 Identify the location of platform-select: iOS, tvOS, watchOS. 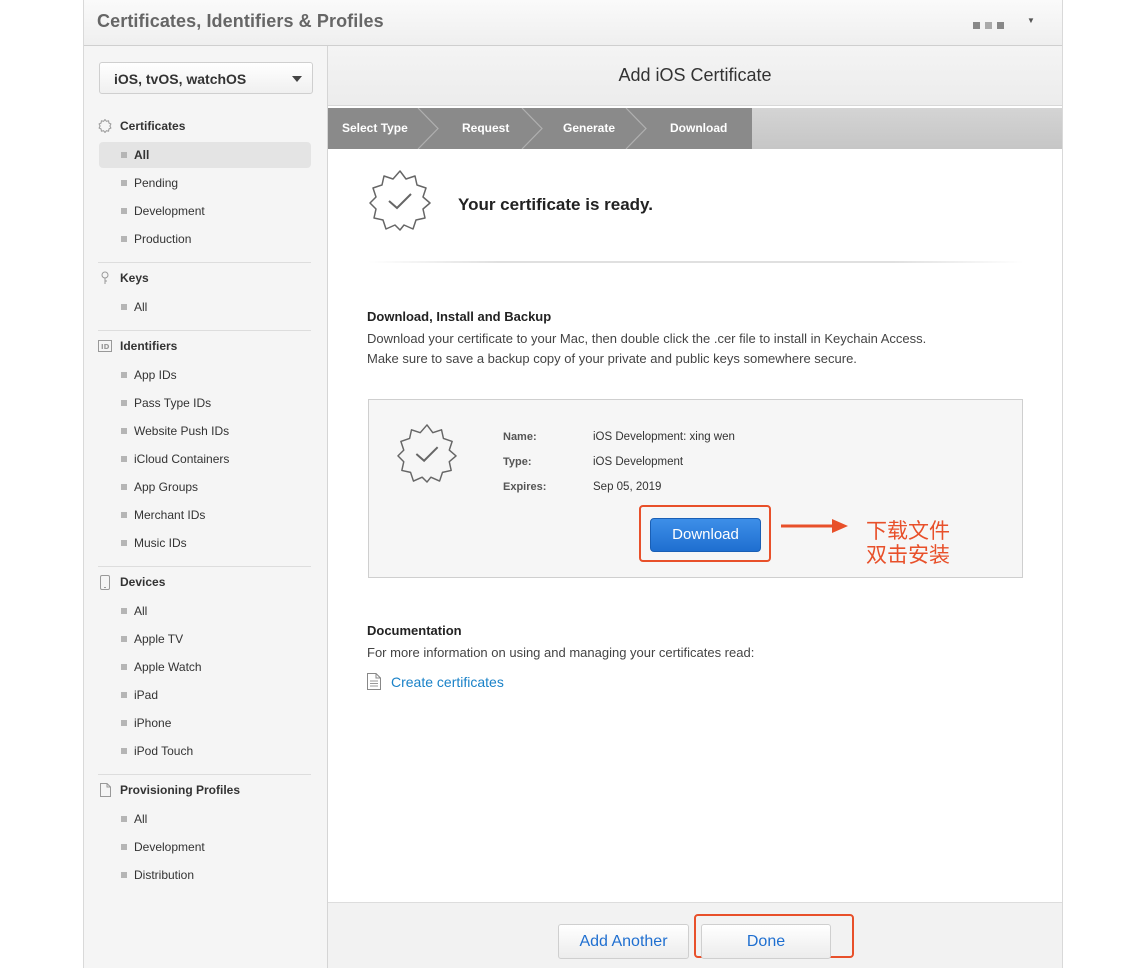
(206, 78).